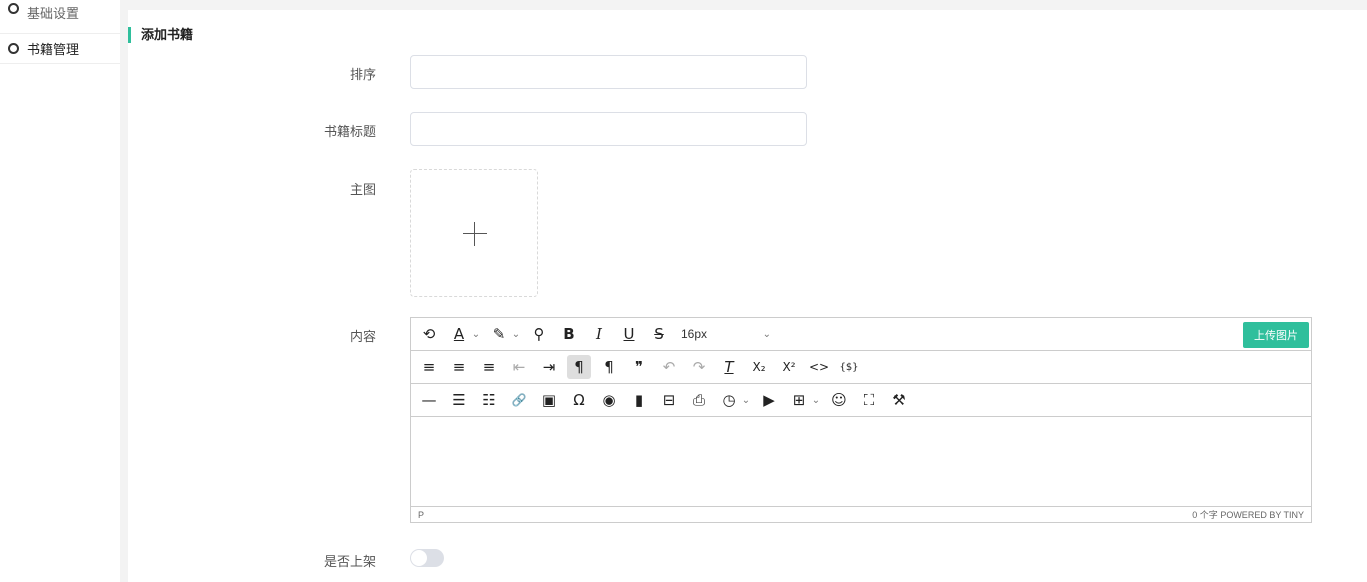 This screenshot has height=582, width=1367. What do you see at coordinates (609, 367) in the screenshot?
I see `rtl-icon: ¶` at bounding box center [609, 367].